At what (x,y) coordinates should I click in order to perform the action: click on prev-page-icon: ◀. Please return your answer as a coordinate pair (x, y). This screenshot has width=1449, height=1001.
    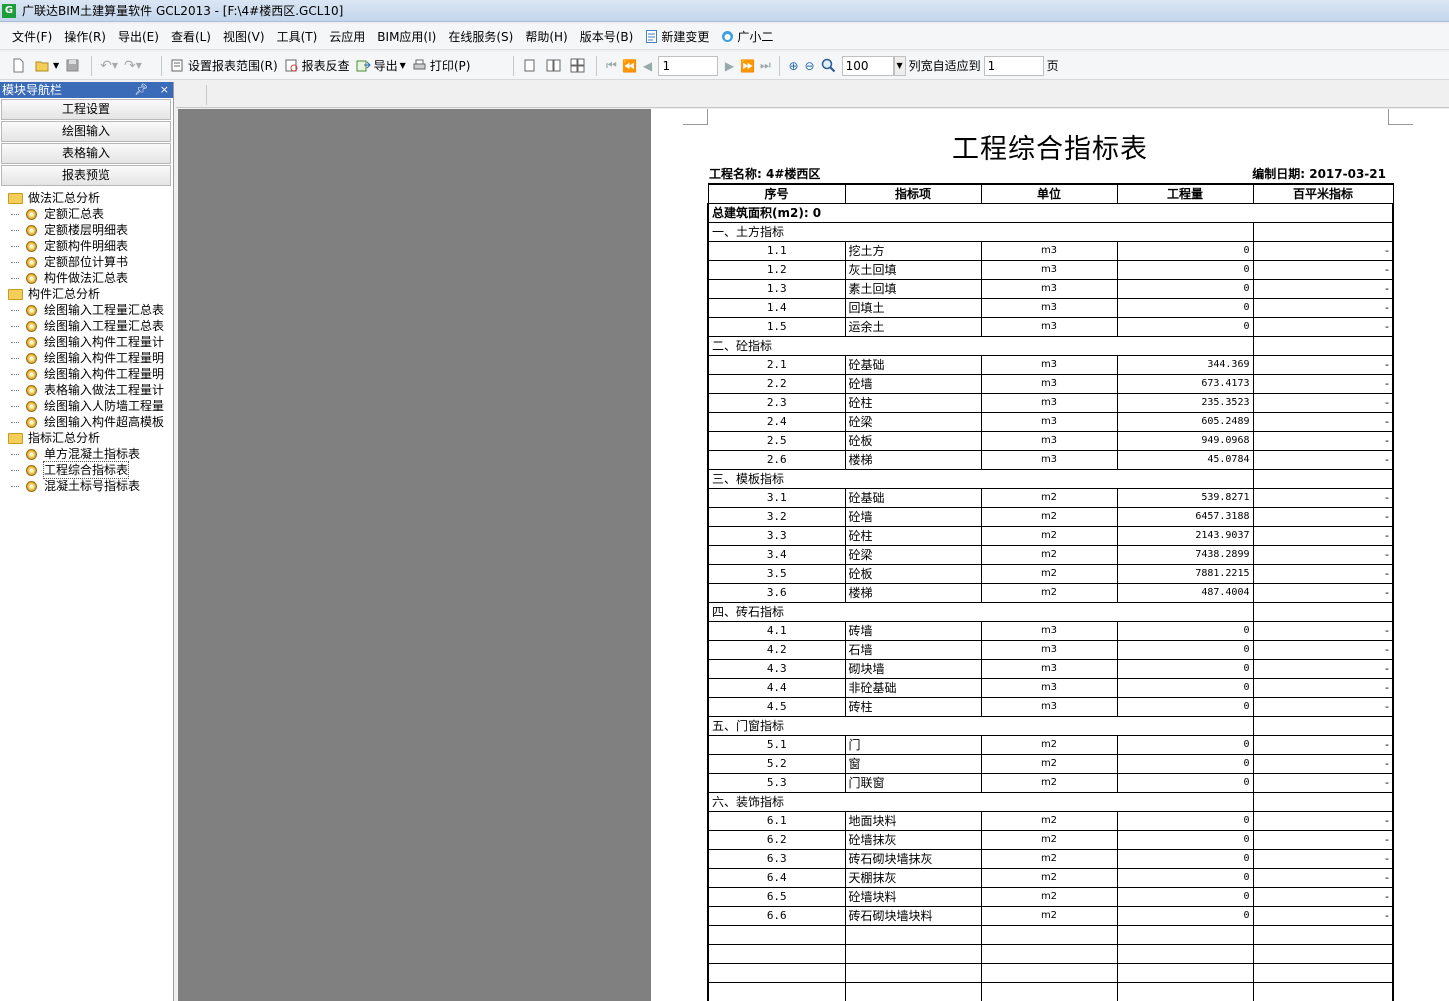
    Looking at the image, I should click on (647, 66).